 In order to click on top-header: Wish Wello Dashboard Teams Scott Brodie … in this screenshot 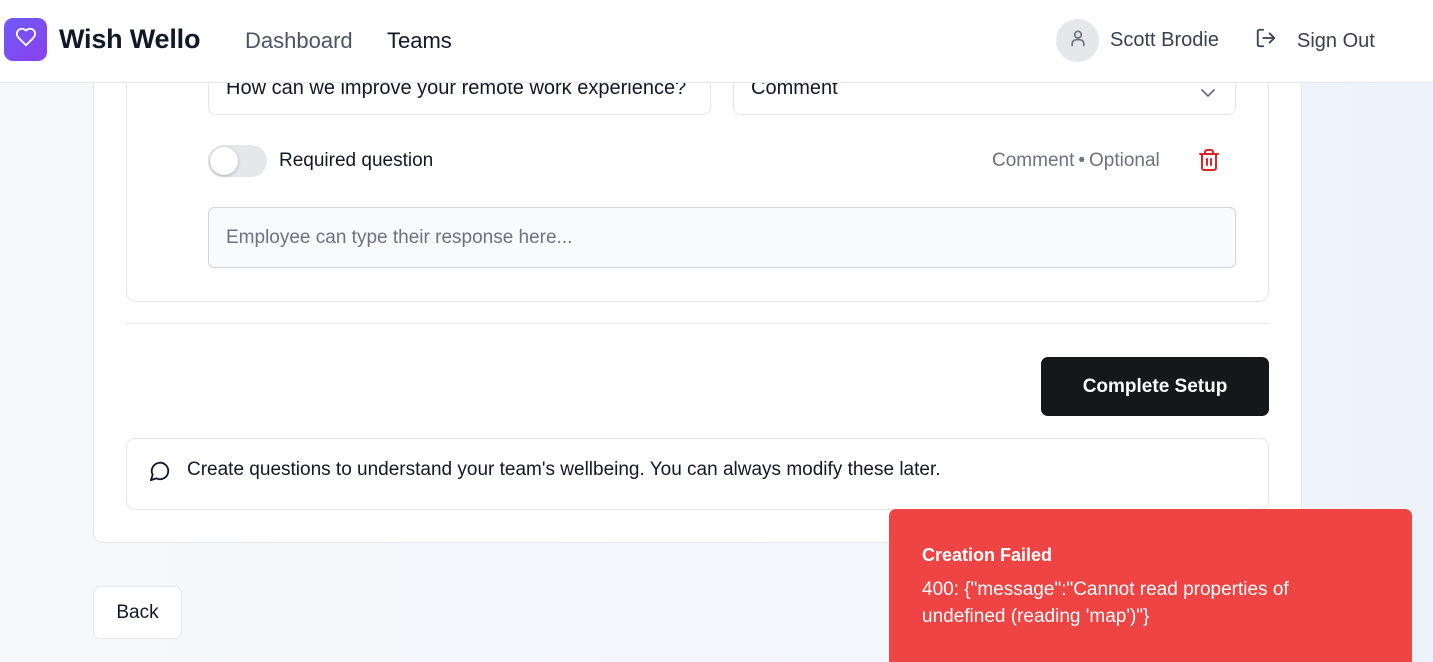, I will do `click(716, 41)`.